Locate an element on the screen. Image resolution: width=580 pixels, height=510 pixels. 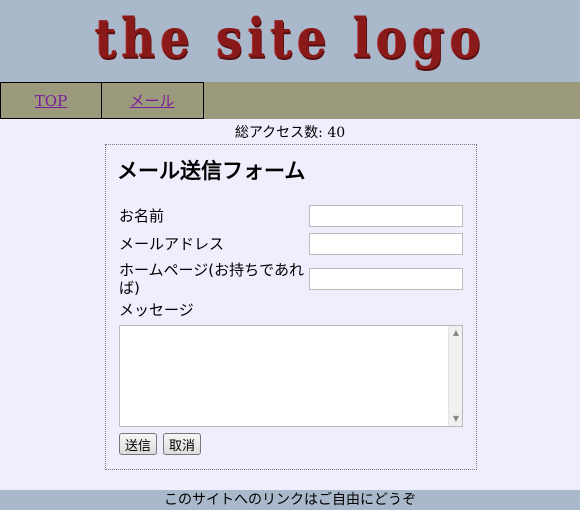
scroll-up-icon: ▲ is located at coordinates (456, 333).